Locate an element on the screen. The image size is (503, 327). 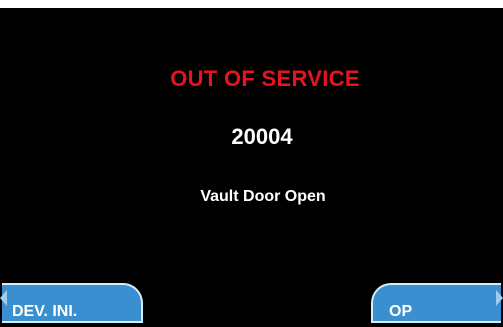
op-button-label: OP is located at coordinates (401, 311).